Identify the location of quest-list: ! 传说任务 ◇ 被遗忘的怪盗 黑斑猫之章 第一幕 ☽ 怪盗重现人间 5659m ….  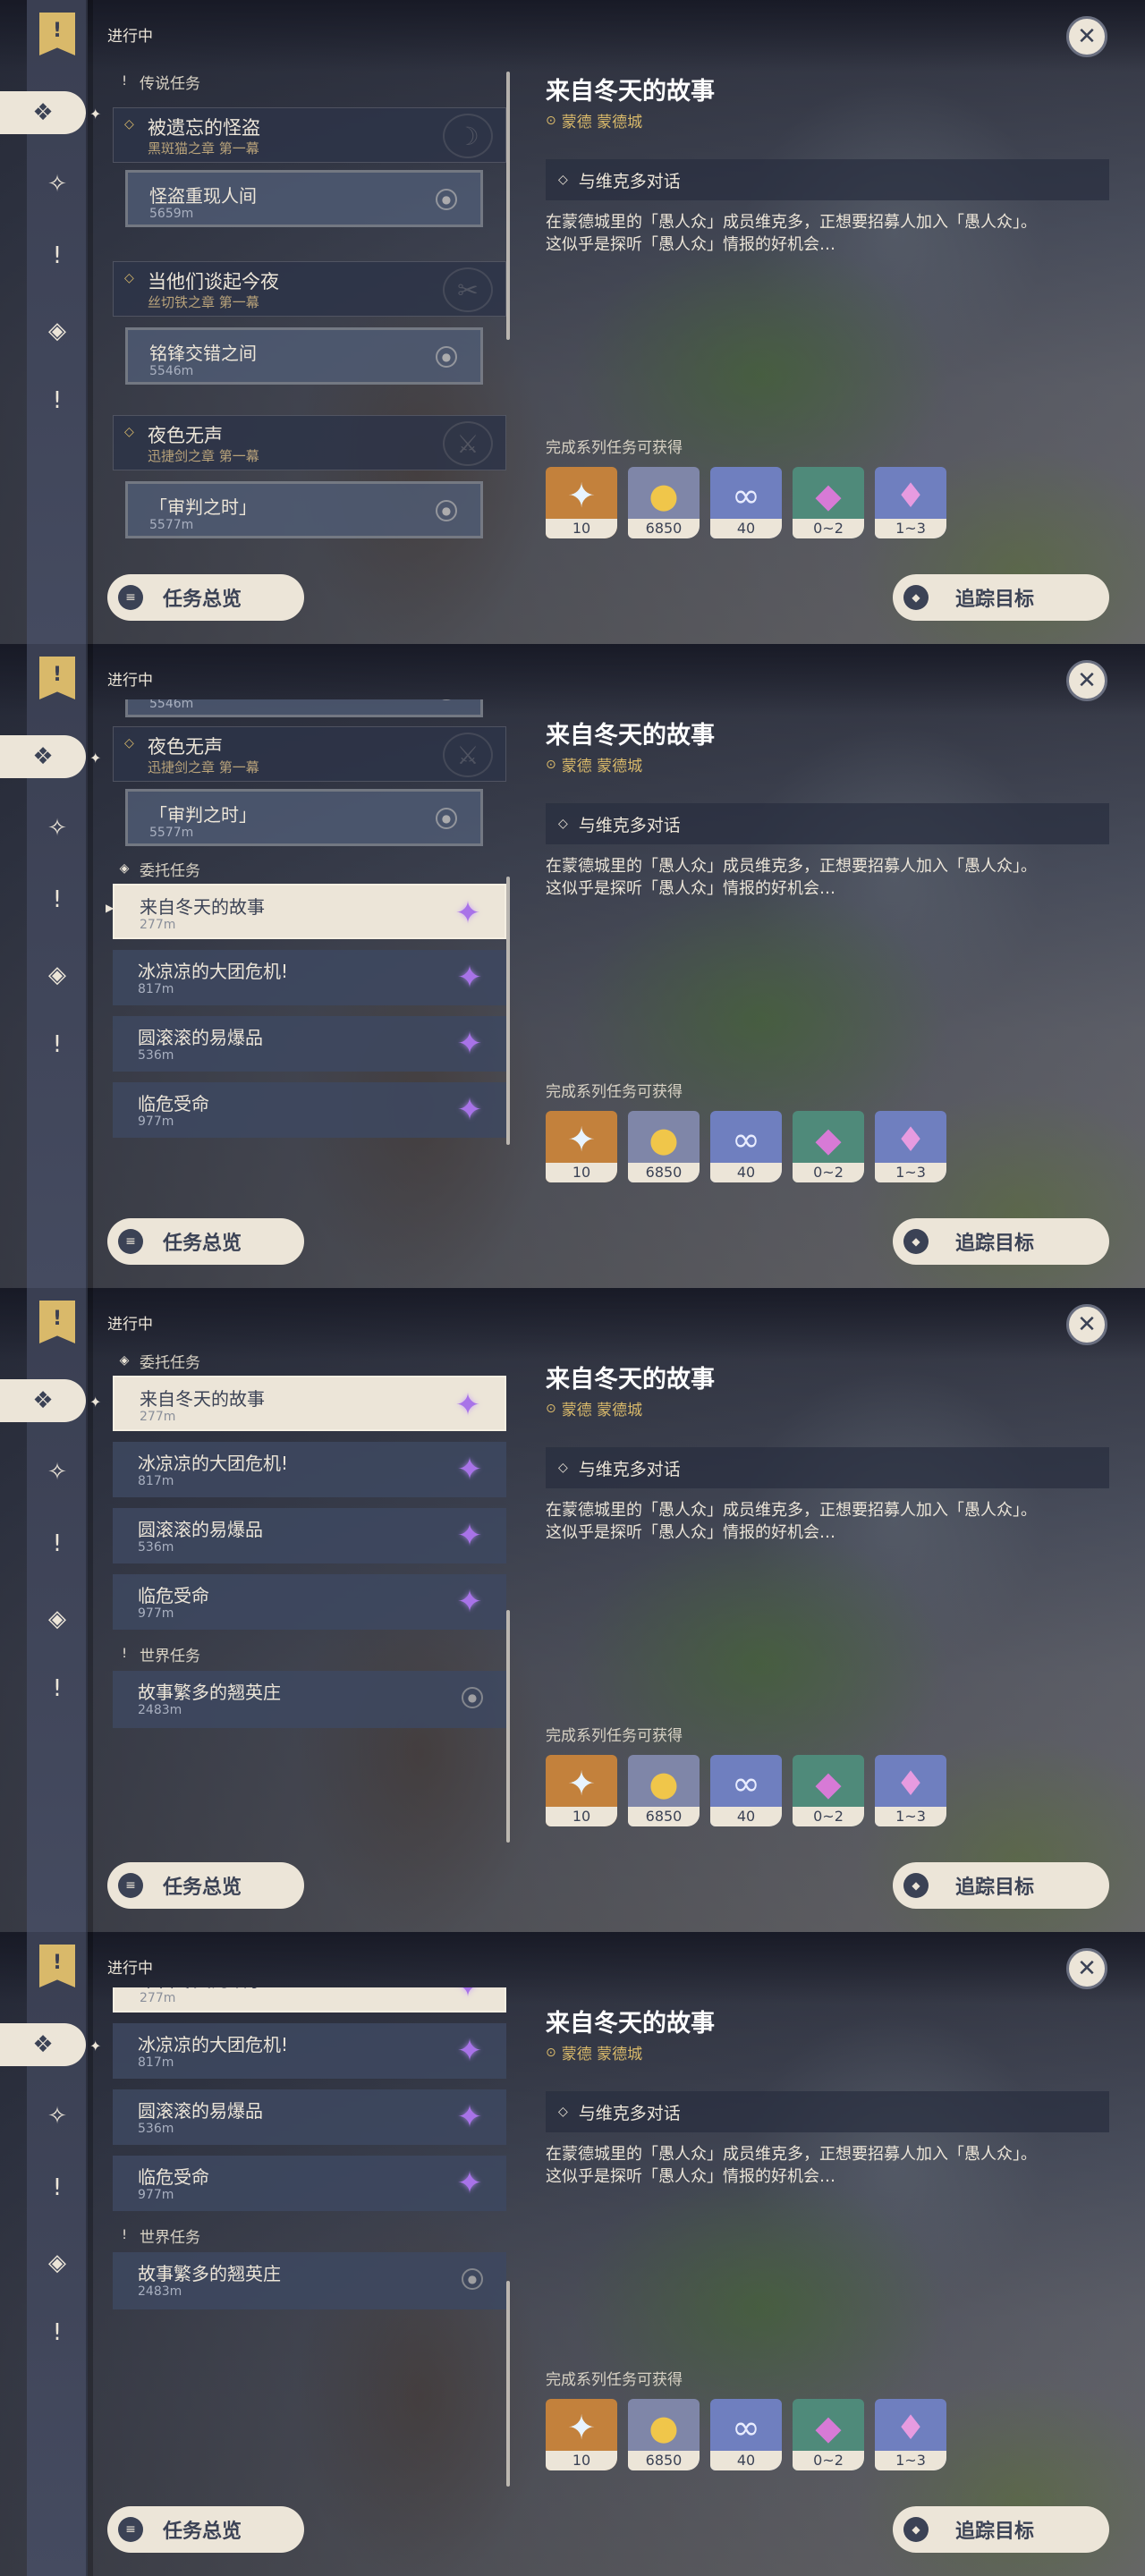
(307, 305).